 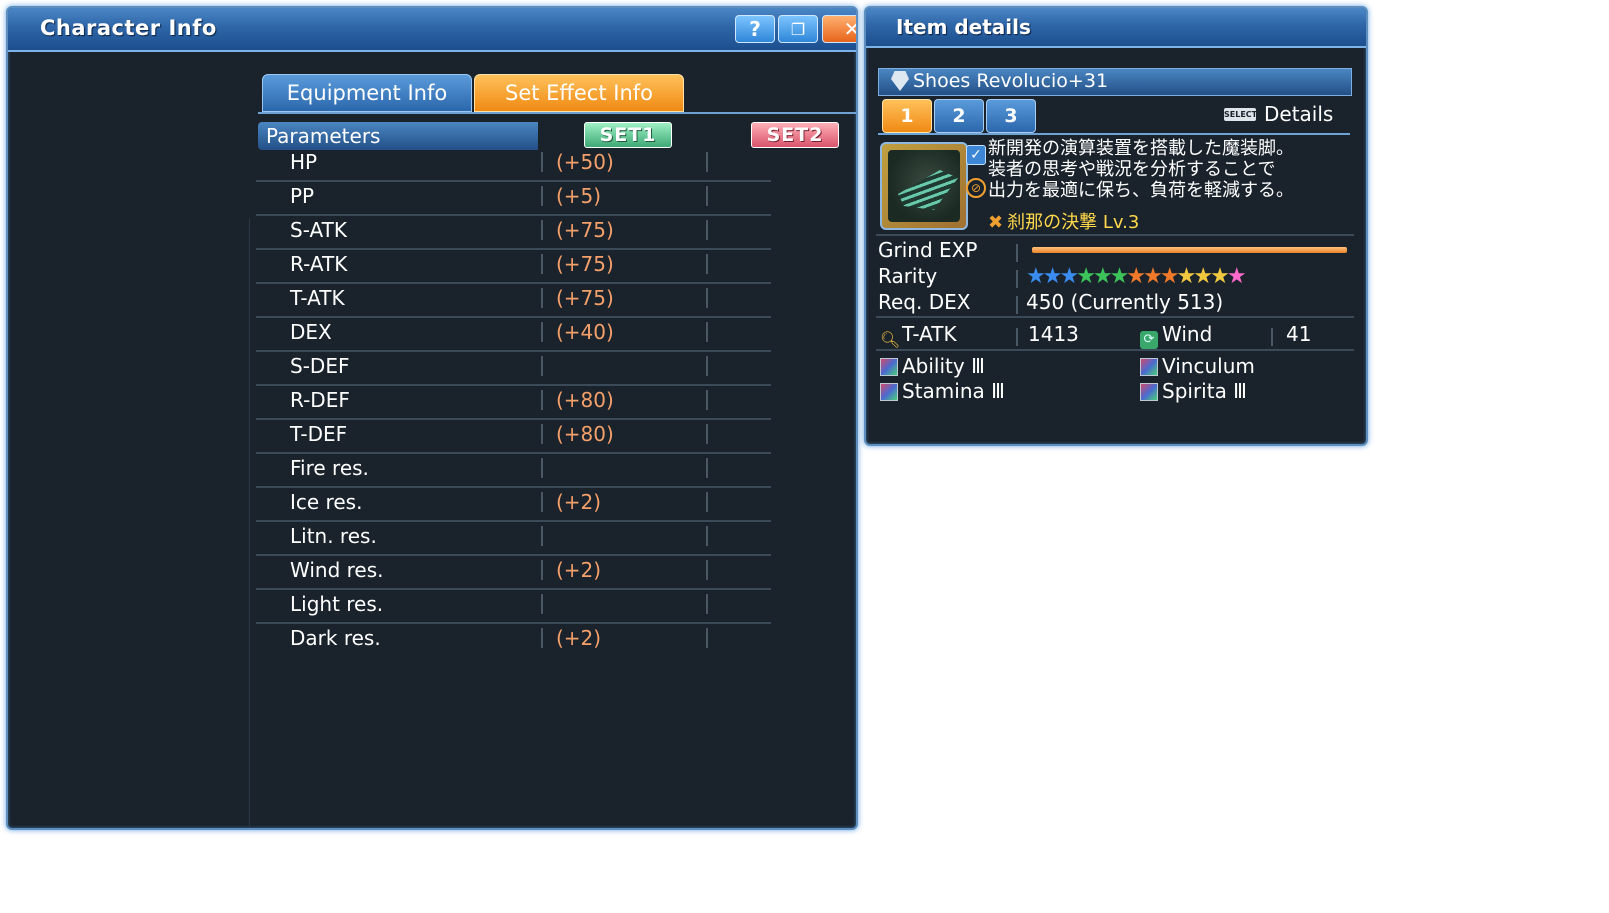 What do you see at coordinates (513, 300) in the screenshot?
I see `param-row-t-atk: T-ATK (+75)` at bounding box center [513, 300].